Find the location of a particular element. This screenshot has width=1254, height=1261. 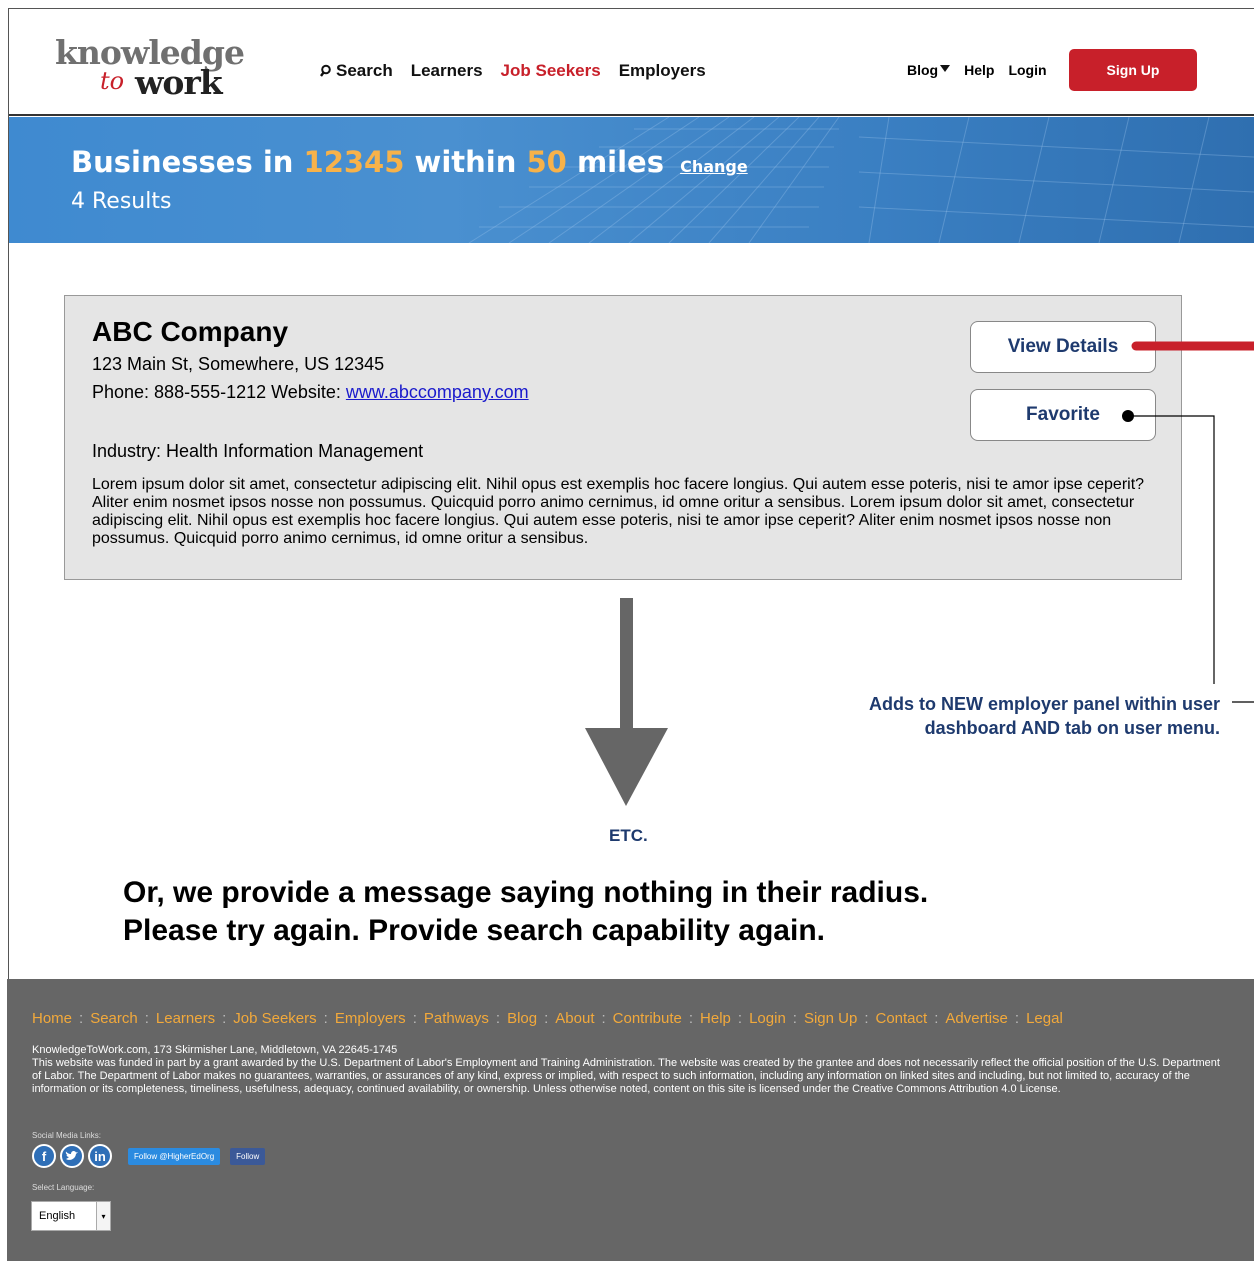

footer-link-learners: Learners is located at coordinates (185, 1018).